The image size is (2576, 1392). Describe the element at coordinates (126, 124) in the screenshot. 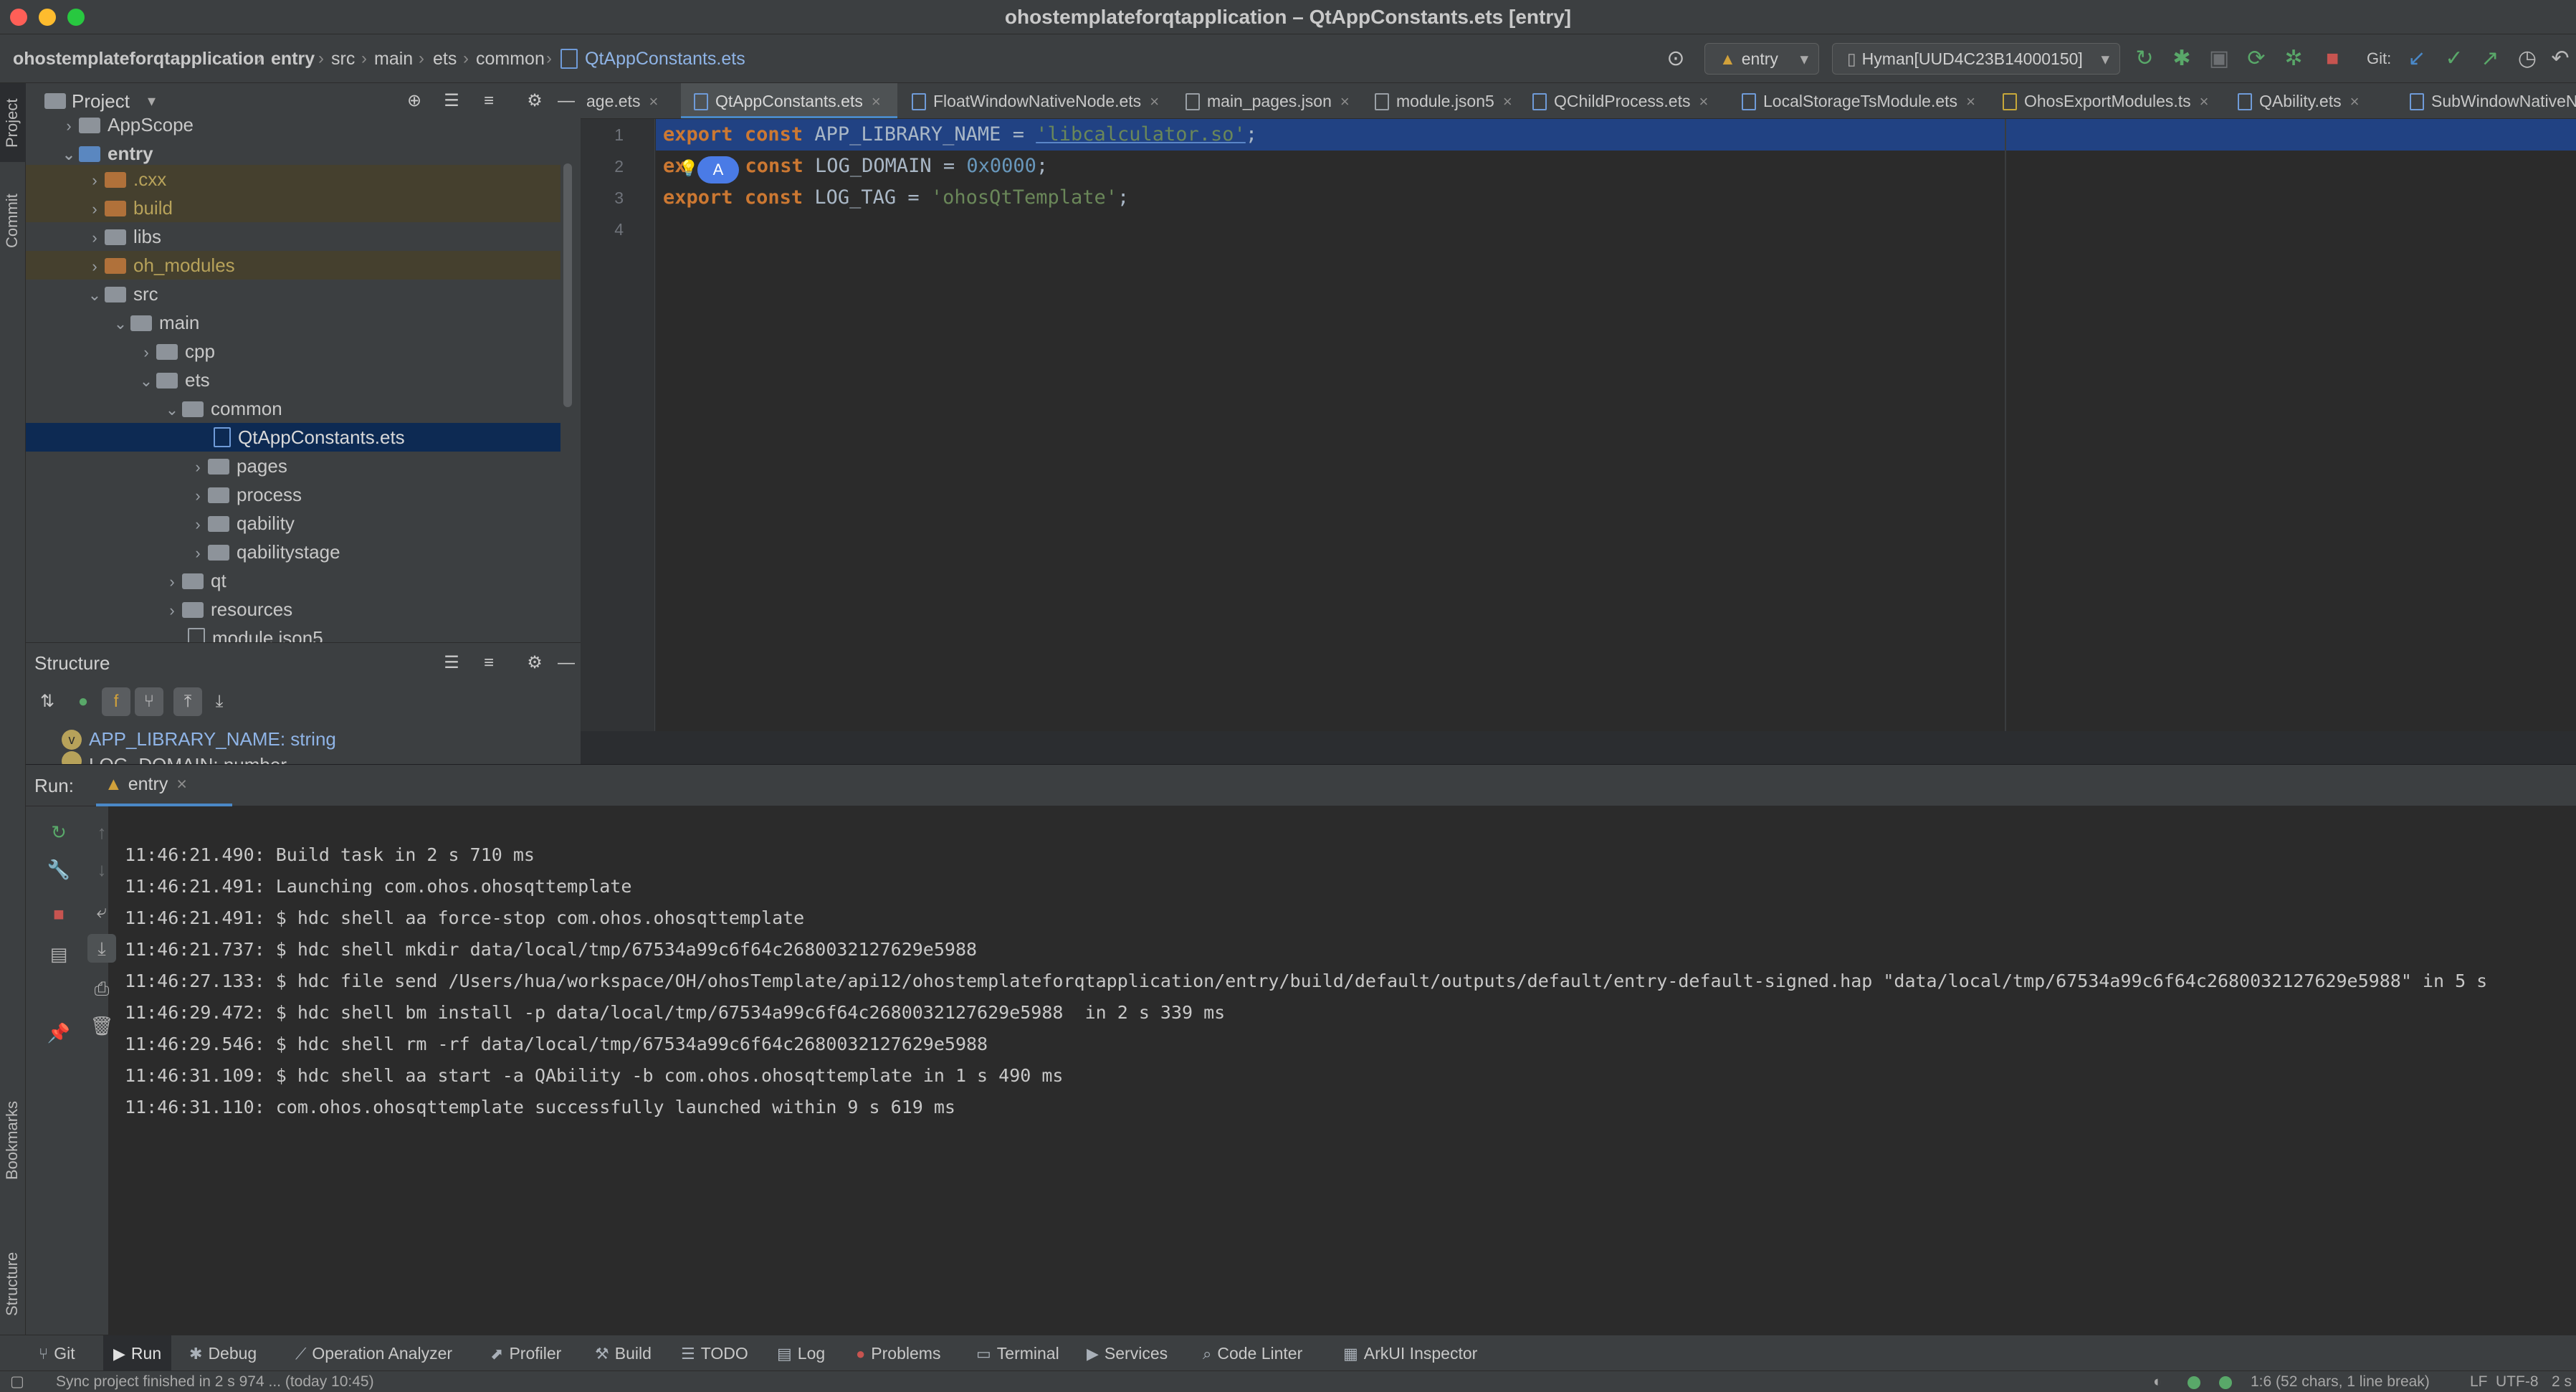

I see `tree-item-appscope: › AppScope` at that location.